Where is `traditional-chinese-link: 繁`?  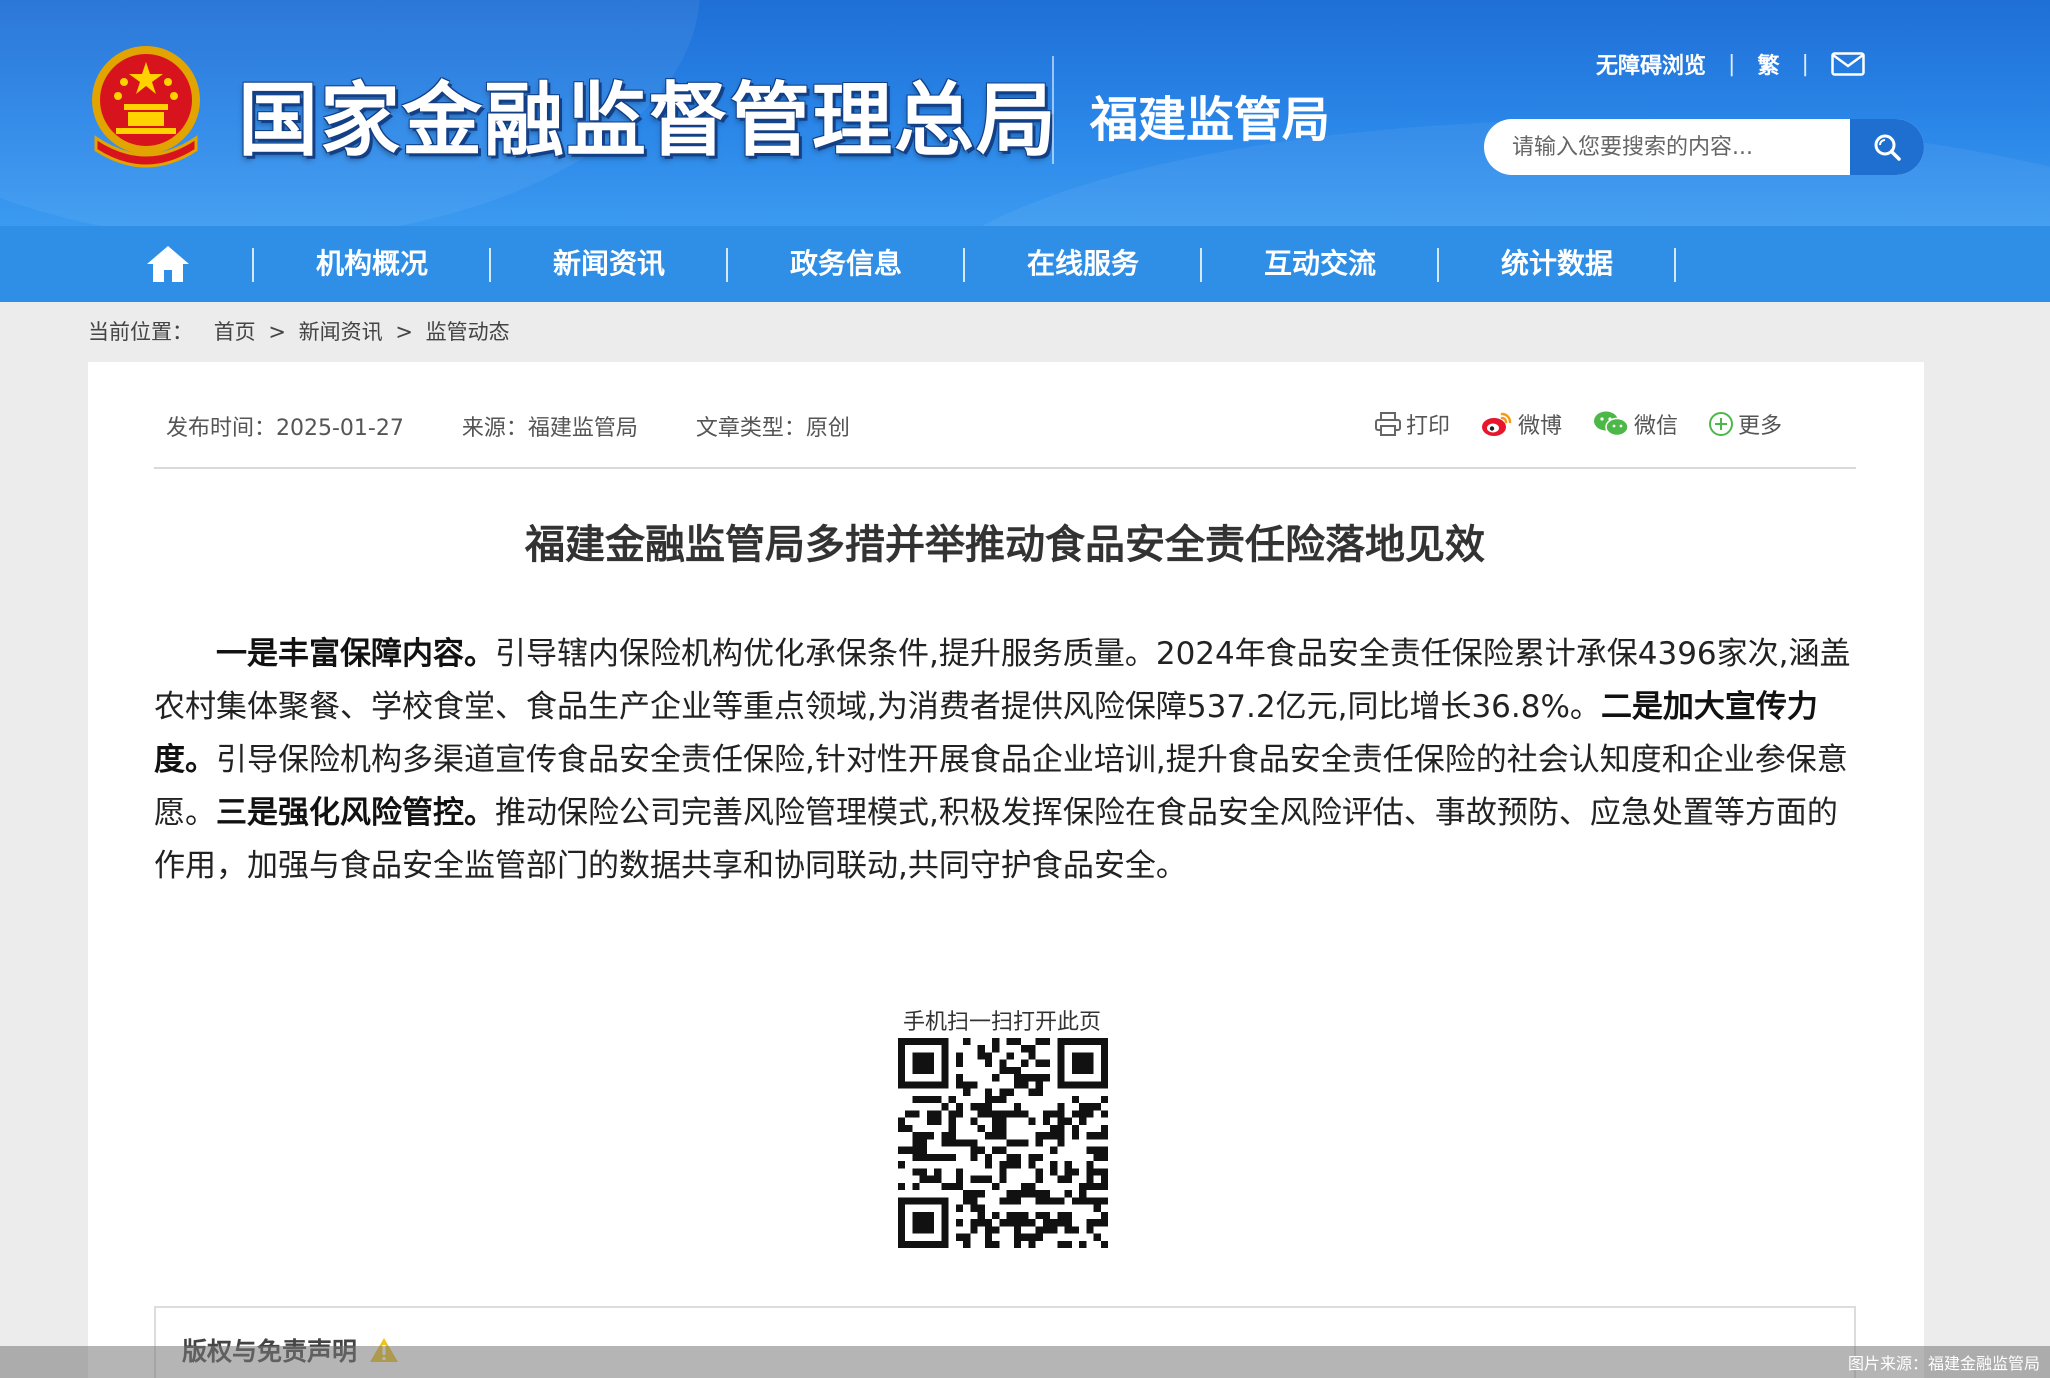 traditional-chinese-link: 繁 is located at coordinates (1768, 64).